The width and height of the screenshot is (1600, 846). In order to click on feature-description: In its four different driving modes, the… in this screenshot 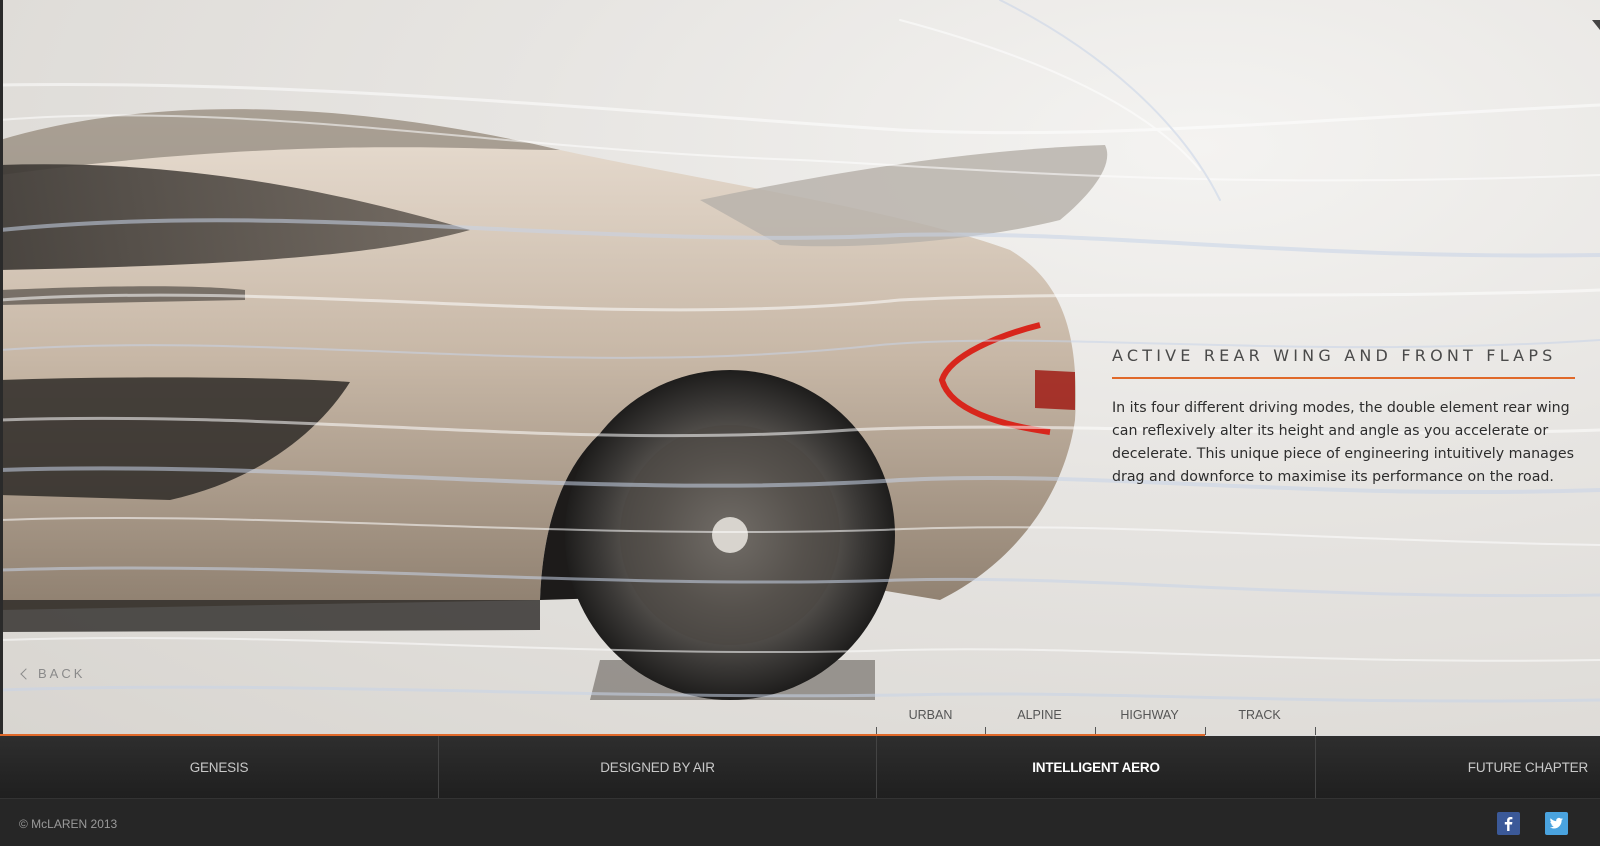, I will do `click(1343, 442)`.